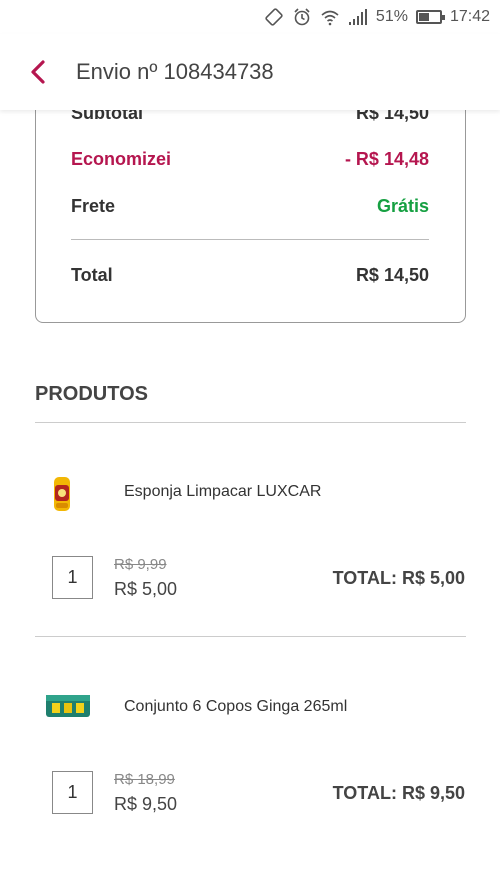 The width and height of the screenshot is (500, 889). I want to click on back-button, so click(38, 72).